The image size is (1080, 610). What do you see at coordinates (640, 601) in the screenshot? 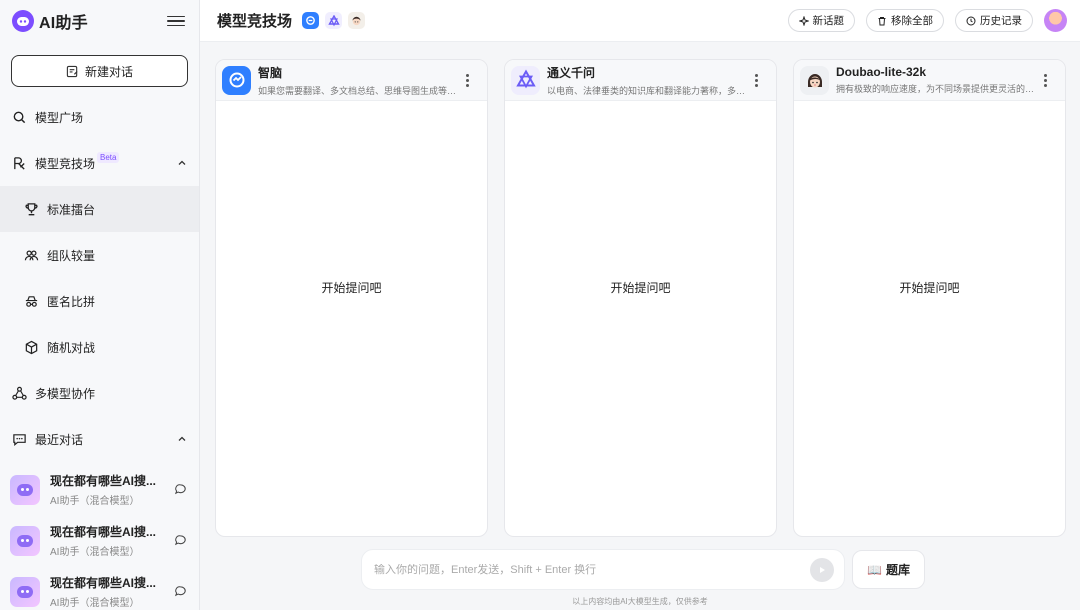
I see `disclaimer: 以上内容均由AI大模型生成，仅供参考` at bounding box center [640, 601].